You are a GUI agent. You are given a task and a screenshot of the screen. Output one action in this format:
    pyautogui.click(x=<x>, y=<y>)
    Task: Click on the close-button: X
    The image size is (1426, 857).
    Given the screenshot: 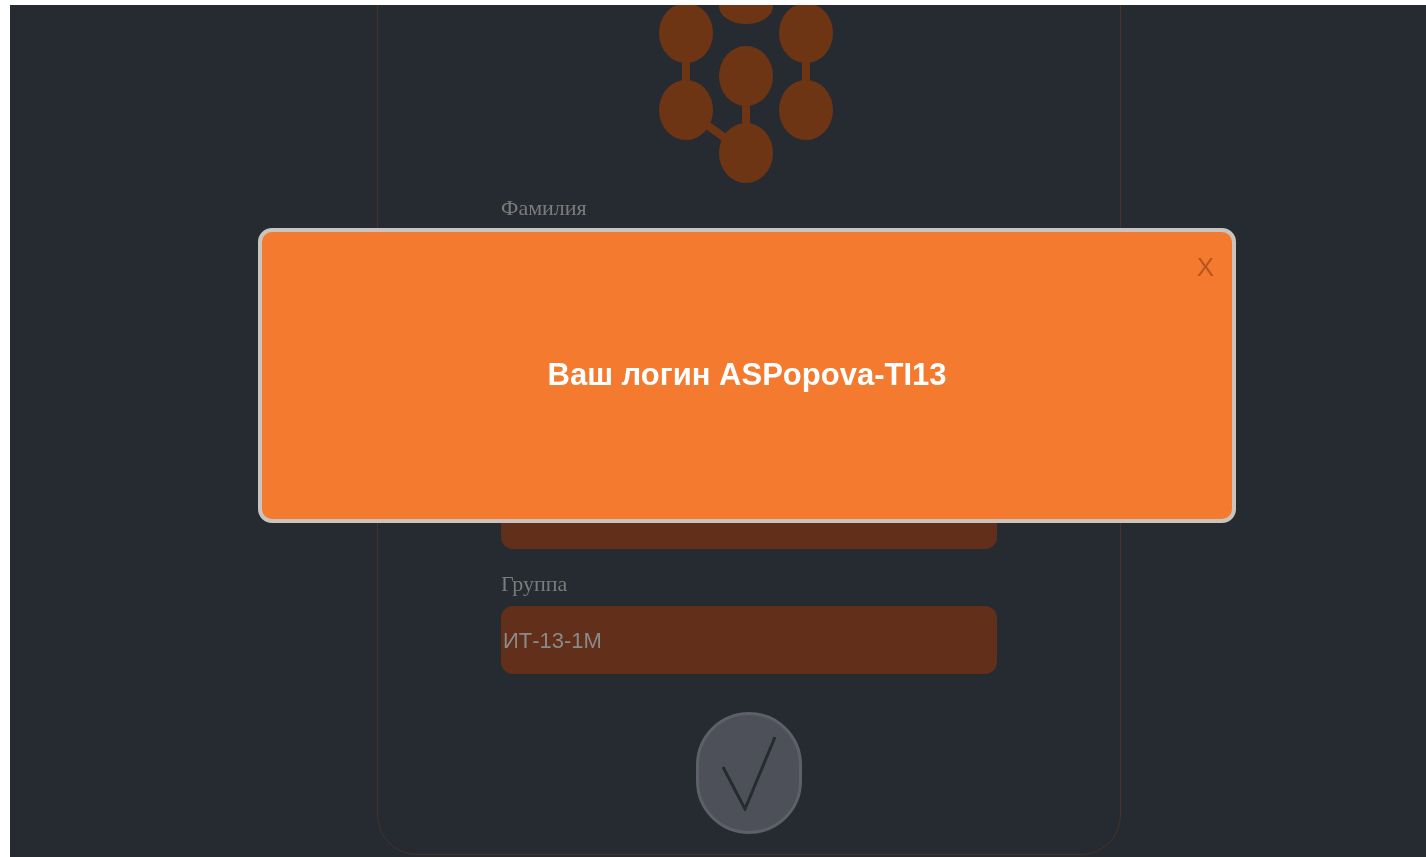 What is the action you would take?
    pyautogui.click(x=1205, y=267)
    